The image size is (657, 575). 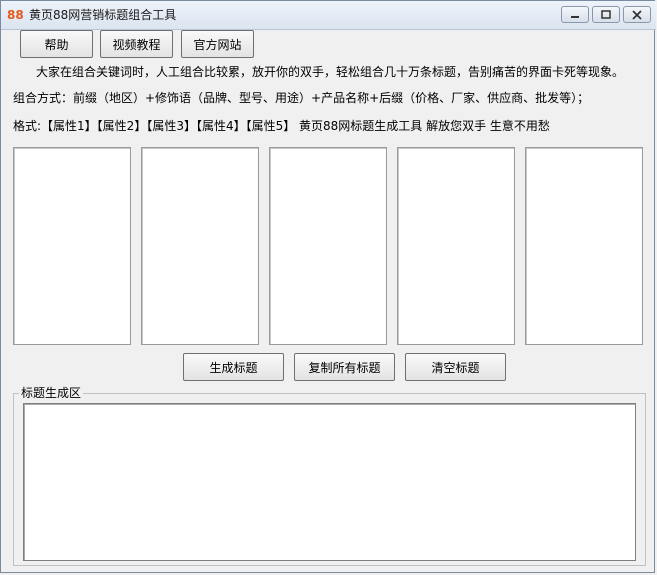 I want to click on minimize-button, so click(x=575, y=14).